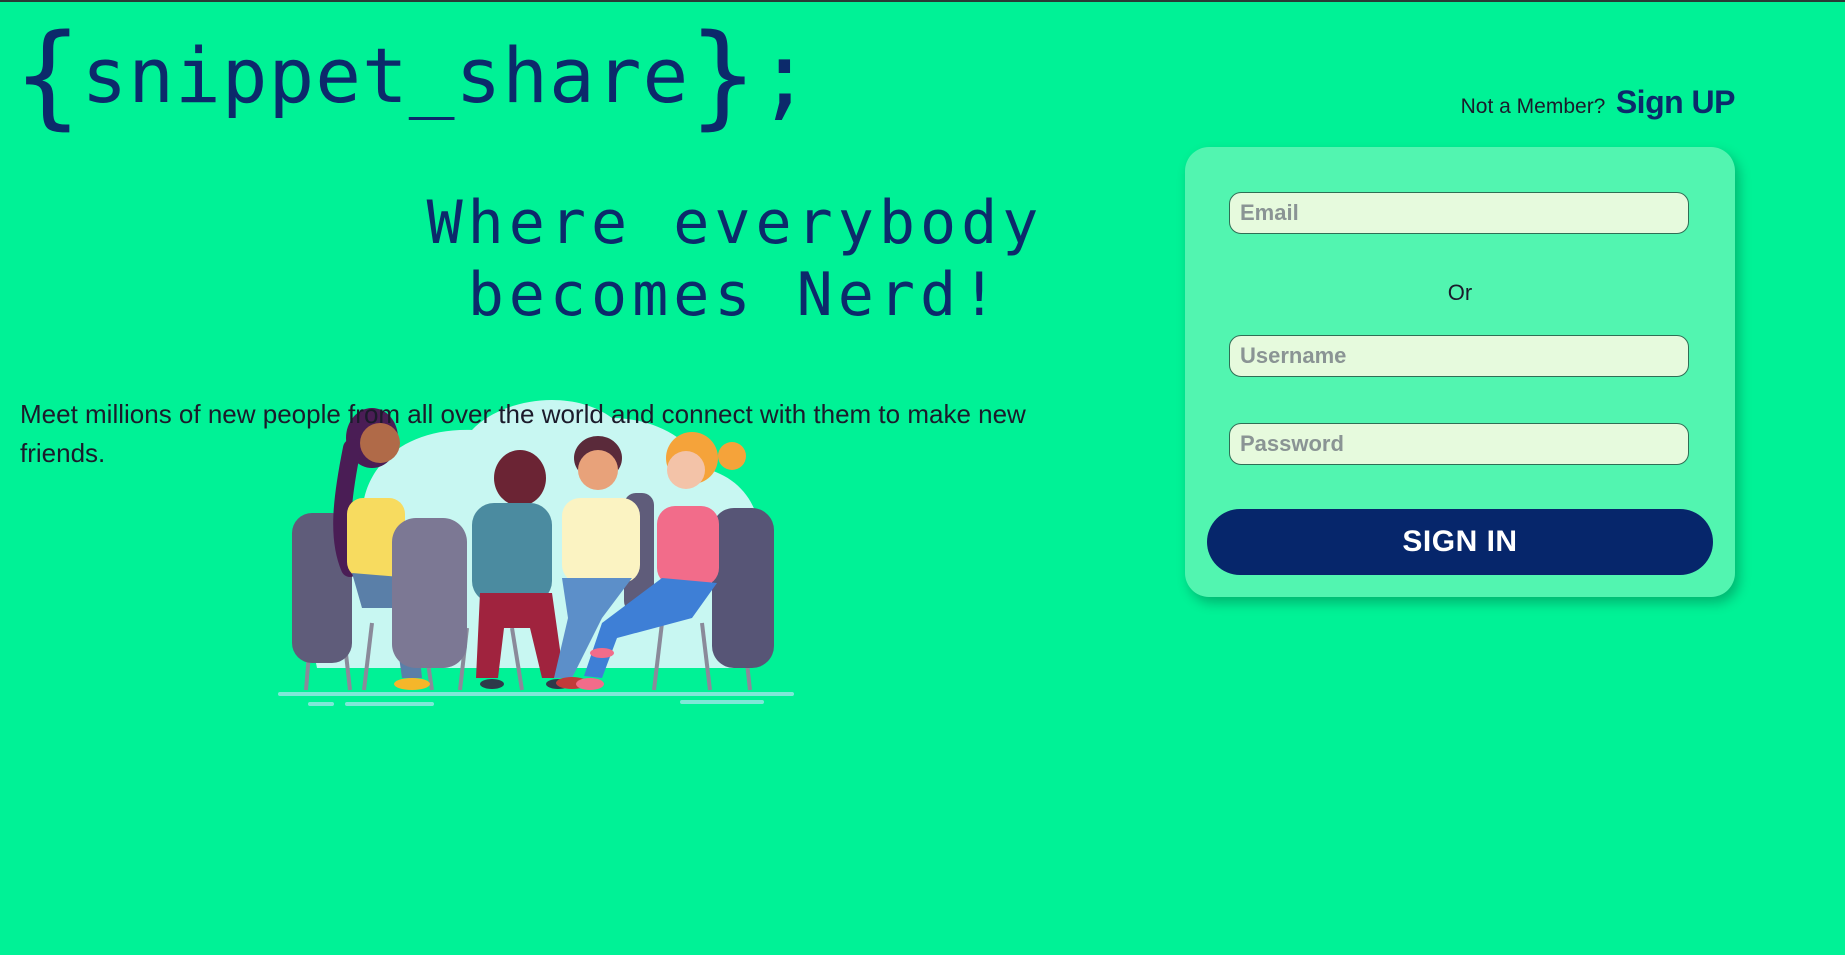 Image resolution: width=1845 pixels, height=955 pixels. I want to click on or-divider: Or, so click(1460, 292).